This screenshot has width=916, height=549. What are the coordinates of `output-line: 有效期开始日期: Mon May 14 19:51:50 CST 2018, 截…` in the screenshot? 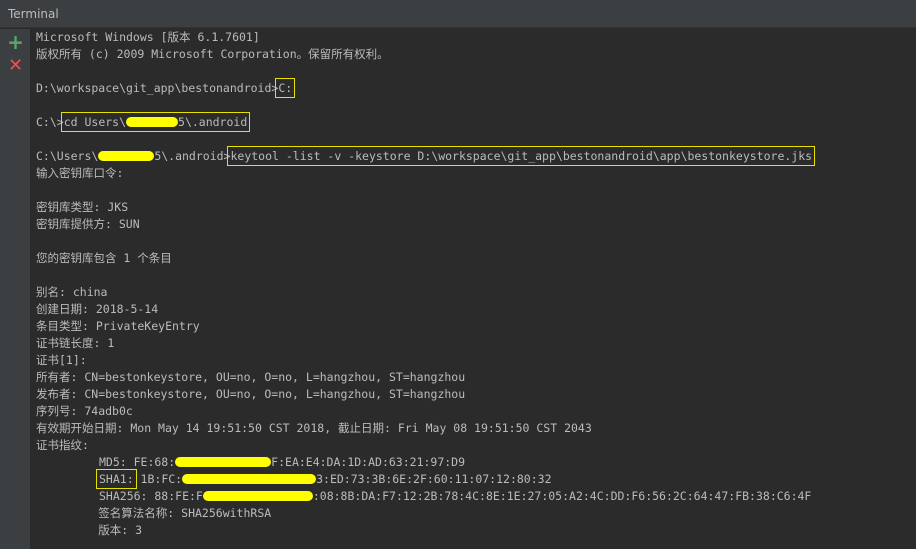 It's located at (314, 428).